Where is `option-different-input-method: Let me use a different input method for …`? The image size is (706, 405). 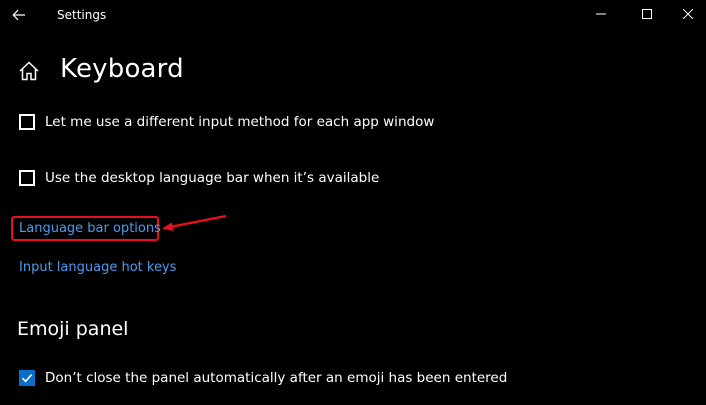
option-different-input-method: Let me use a different input method for … is located at coordinates (226, 122).